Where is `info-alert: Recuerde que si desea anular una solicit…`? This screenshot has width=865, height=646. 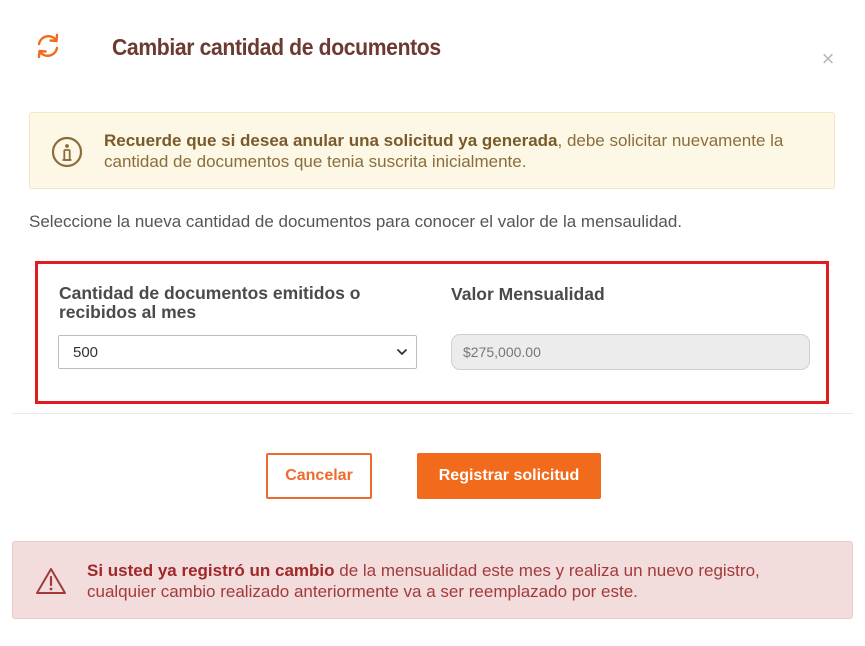 info-alert: Recuerde que si desea anular una solicit… is located at coordinates (432, 150).